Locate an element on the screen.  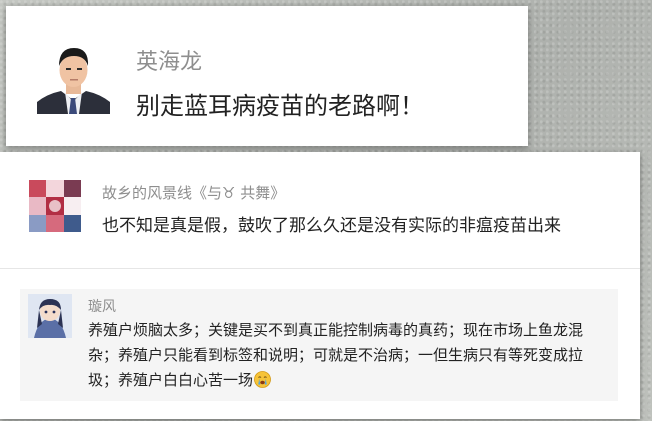
author-name: 英海龙 is located at coordinates (169, 60).